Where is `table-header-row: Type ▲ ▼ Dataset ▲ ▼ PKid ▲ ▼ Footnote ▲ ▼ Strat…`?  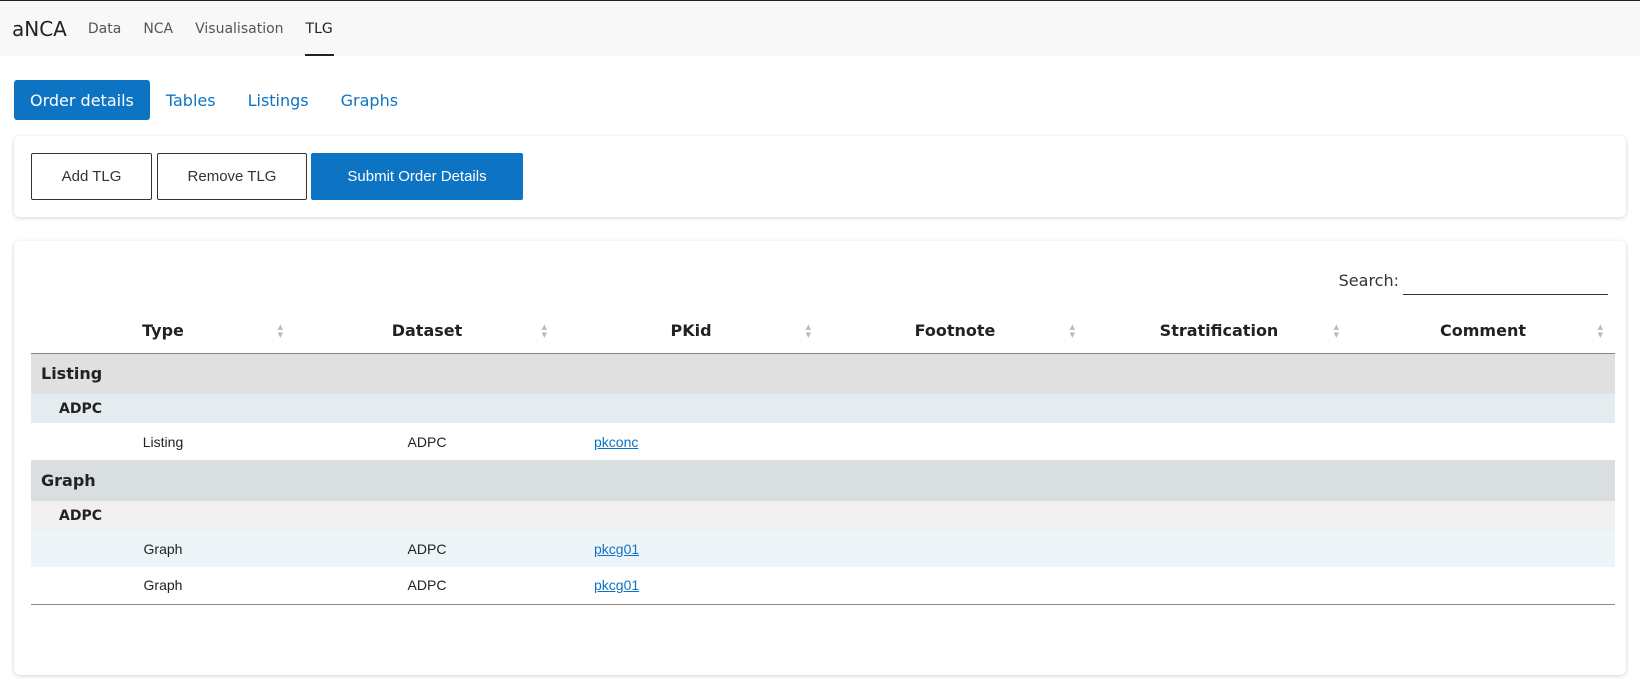 table-header-row: Type ▲ ▼ Dataset ▲ ▼ PKid ▲ ▼ Footnote ▲ ▼ Strat… is located at coordinates (823, 331).